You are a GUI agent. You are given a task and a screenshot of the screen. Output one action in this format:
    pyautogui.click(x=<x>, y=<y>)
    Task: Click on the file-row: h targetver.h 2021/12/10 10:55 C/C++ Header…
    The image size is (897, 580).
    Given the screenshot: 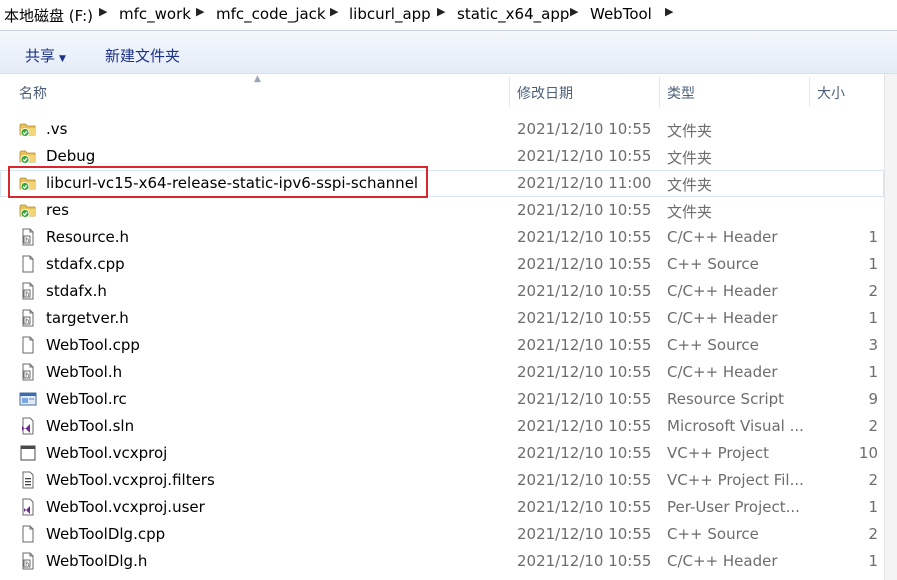 What is the action you would take?
    pyautogui.click(x=442, y=318)
    